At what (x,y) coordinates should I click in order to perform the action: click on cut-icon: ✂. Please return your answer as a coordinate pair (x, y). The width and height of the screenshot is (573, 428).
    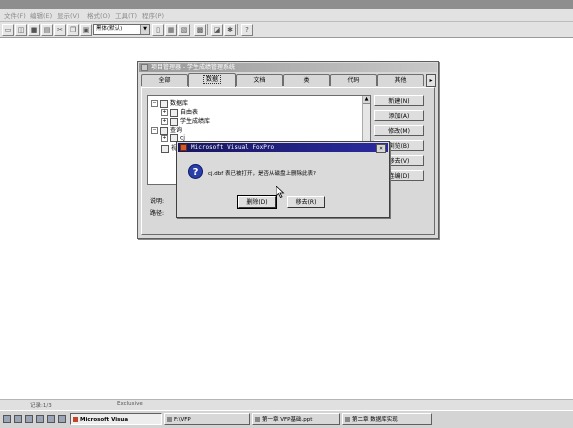
    Looking at the image, I should click on (60, 30).